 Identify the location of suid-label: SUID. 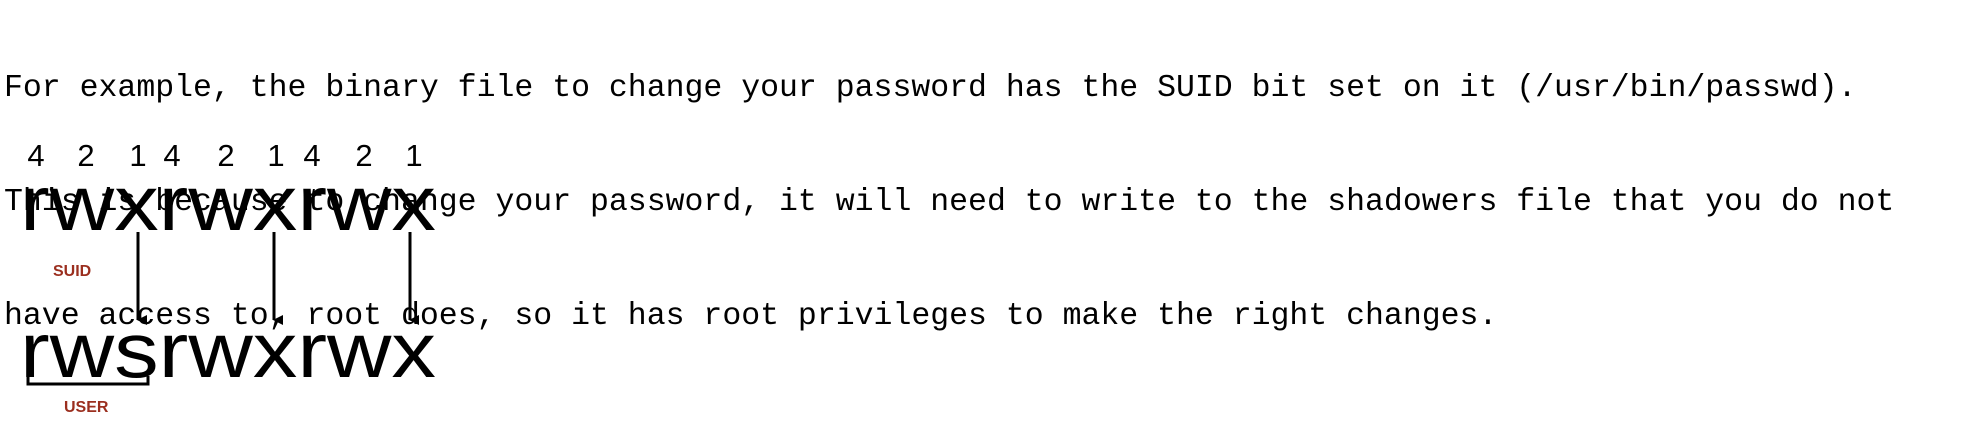
(72, 271).